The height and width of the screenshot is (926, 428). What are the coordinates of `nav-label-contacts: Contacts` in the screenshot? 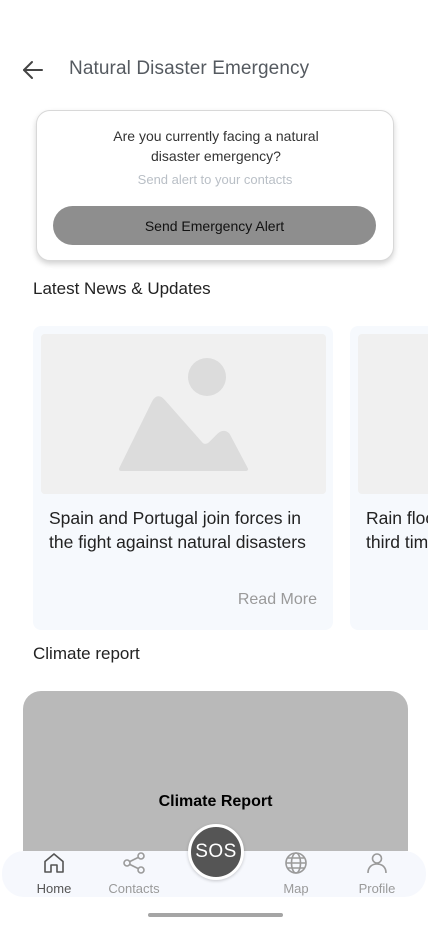 It's located at (134, 888).